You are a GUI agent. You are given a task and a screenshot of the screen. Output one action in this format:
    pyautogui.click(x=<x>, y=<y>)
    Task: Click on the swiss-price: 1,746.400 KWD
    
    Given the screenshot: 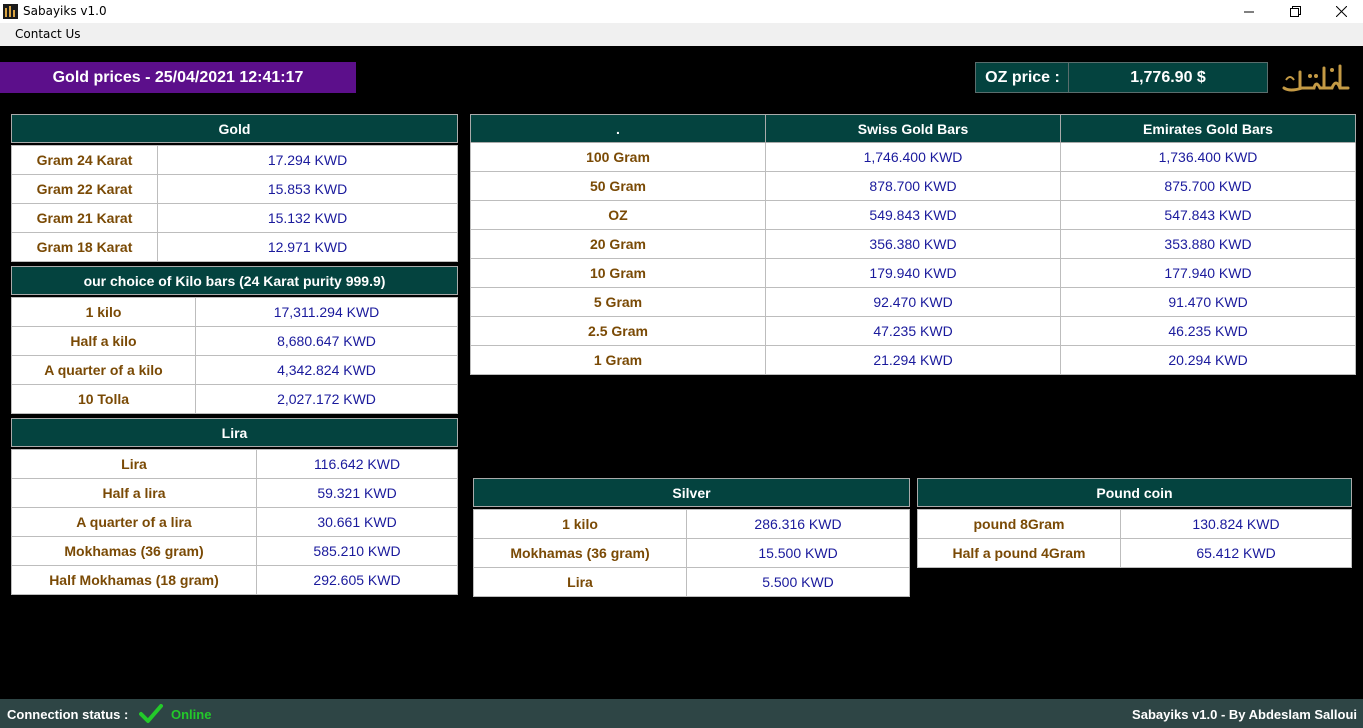 What is the action you would take?
    pyautogui.click(x=913, y=157)
    